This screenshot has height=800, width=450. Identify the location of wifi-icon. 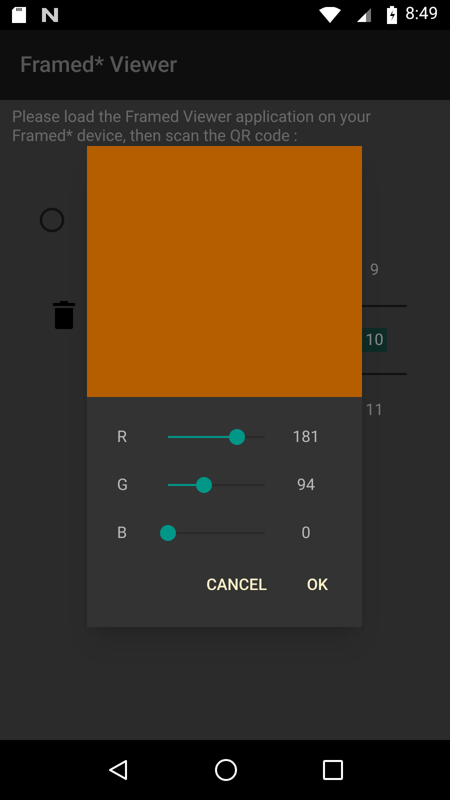
(330, 15).